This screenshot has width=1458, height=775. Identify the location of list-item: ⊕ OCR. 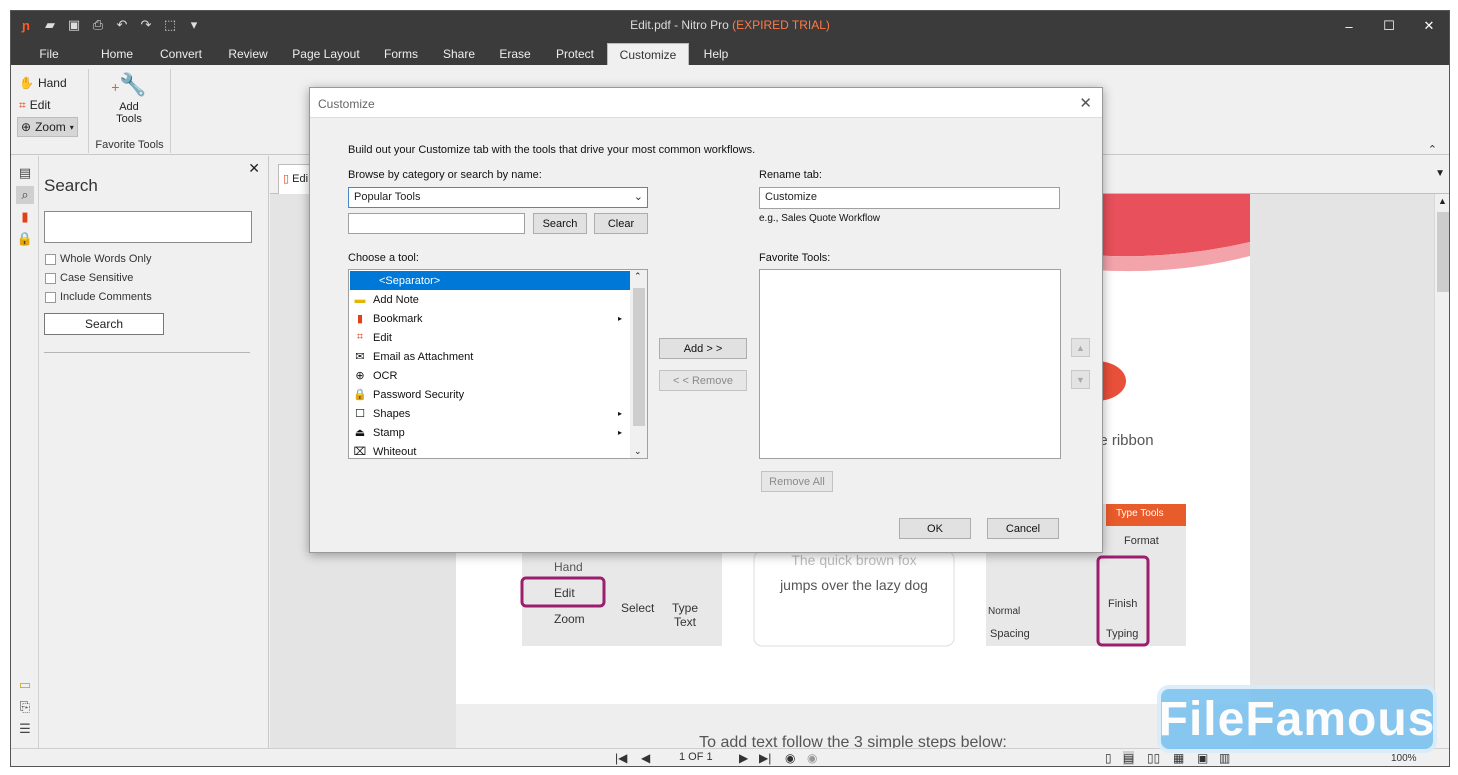
(490, 375).